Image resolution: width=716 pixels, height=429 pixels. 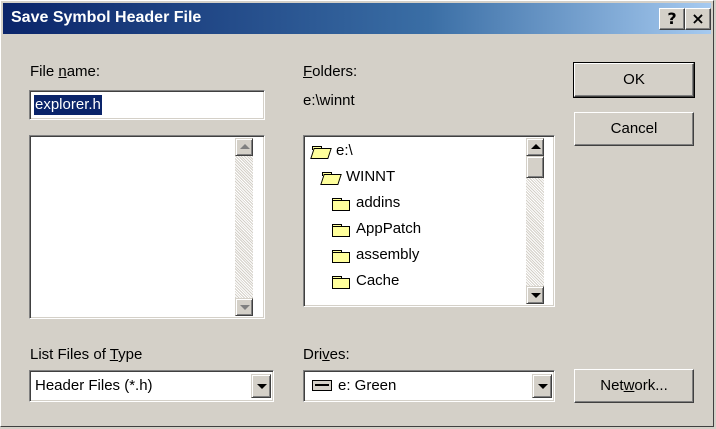 What do you see at coordinates (357, 18) in the screenshot?
I see `title-bar: Save Symbol Header File ? ×` at bounding box center [357, 18].